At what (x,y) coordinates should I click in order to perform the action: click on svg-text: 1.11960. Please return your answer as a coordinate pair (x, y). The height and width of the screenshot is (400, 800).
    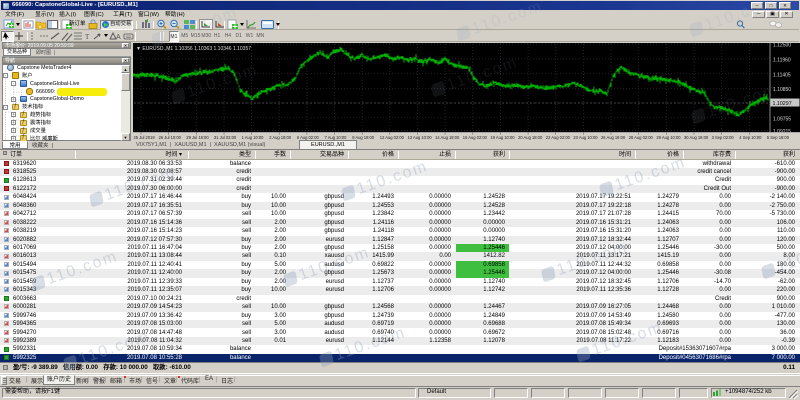
    Looking at the image, I should click on (782, 60).